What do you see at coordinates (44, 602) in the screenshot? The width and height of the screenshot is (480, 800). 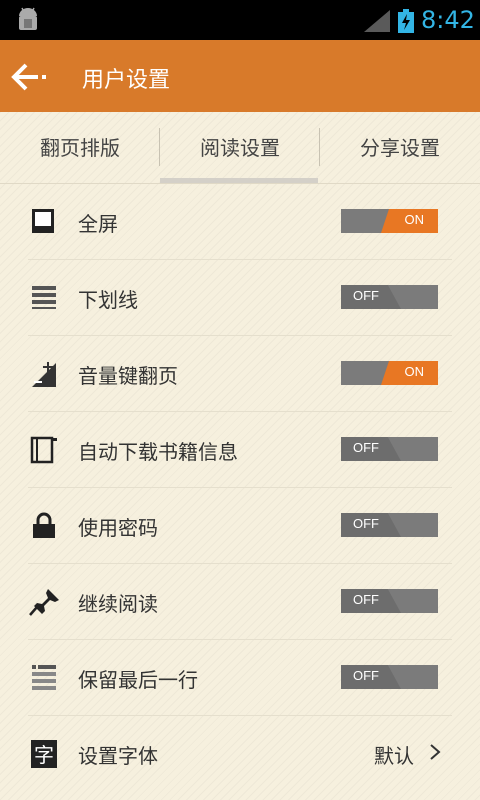 I see `pin-icon` at bounding box center [44, 602].